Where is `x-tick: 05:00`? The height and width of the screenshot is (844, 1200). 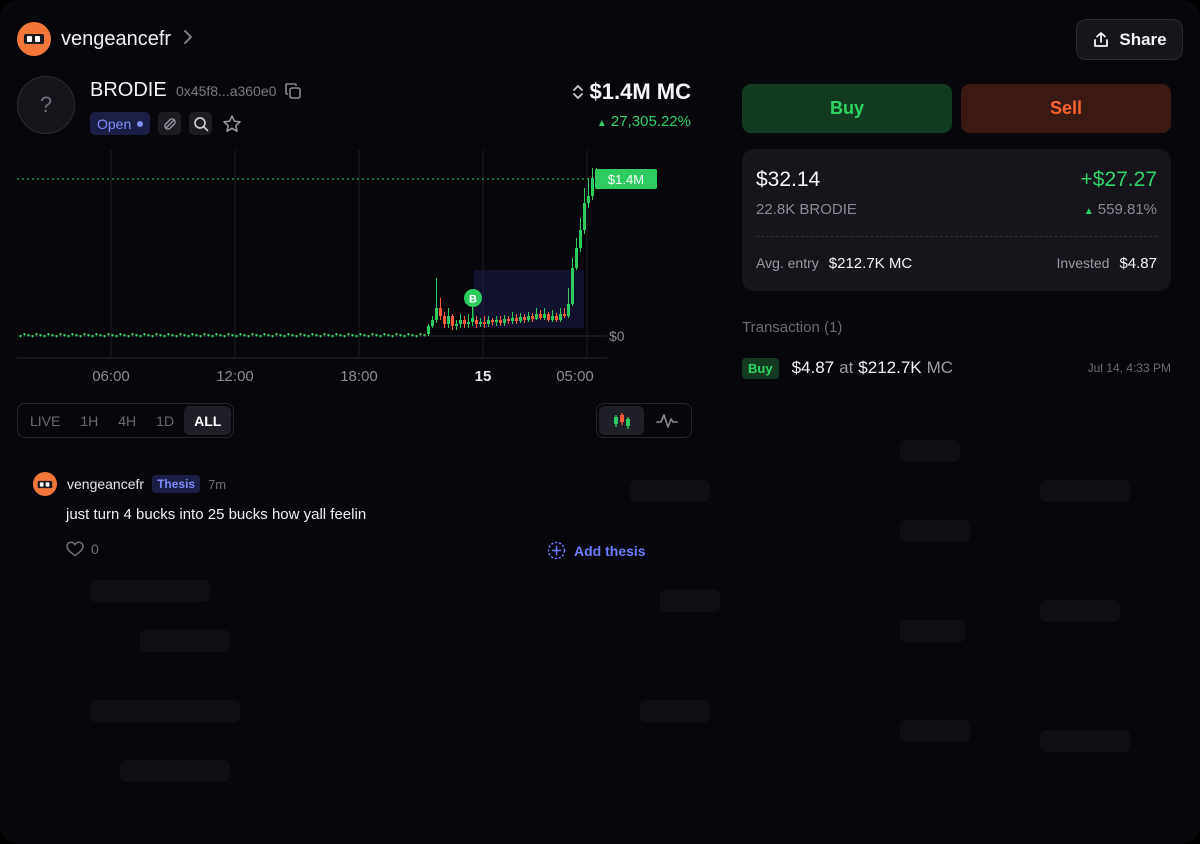
x-tick: 05:00 is located at coordinates (575, 376).